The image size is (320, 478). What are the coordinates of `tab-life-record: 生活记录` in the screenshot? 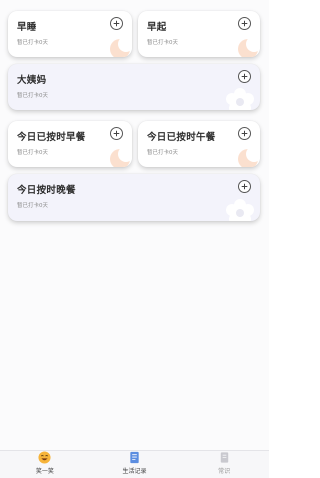 It's located at (135, 464).